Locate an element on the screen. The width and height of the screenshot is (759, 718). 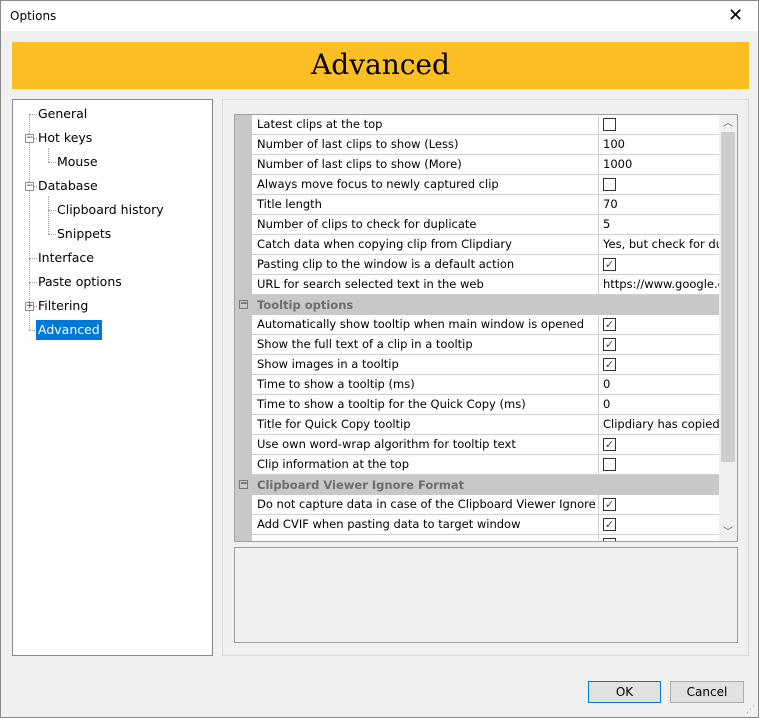
property-row: Number of clips to check for duplicate 5 is located at coordinates (485, 225).